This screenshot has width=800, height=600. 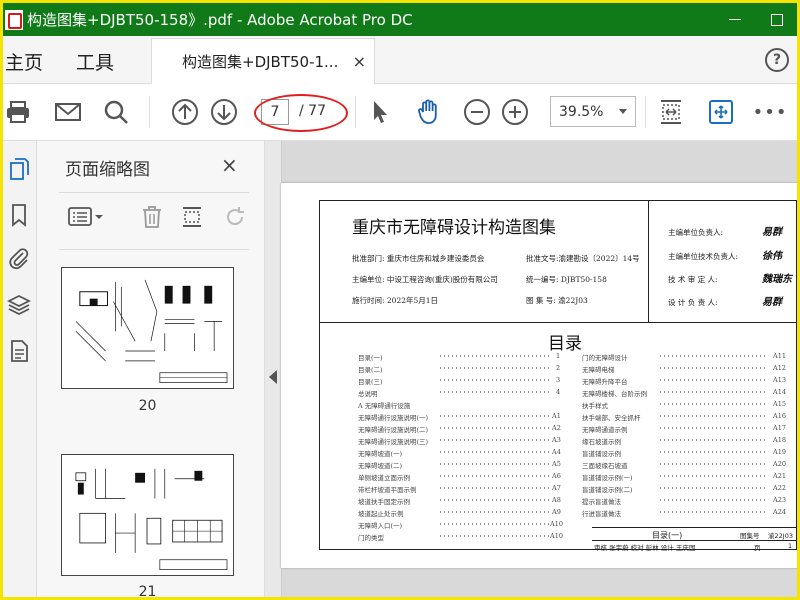 I want to click on toc-page: A9, so click(x=556, y=512).